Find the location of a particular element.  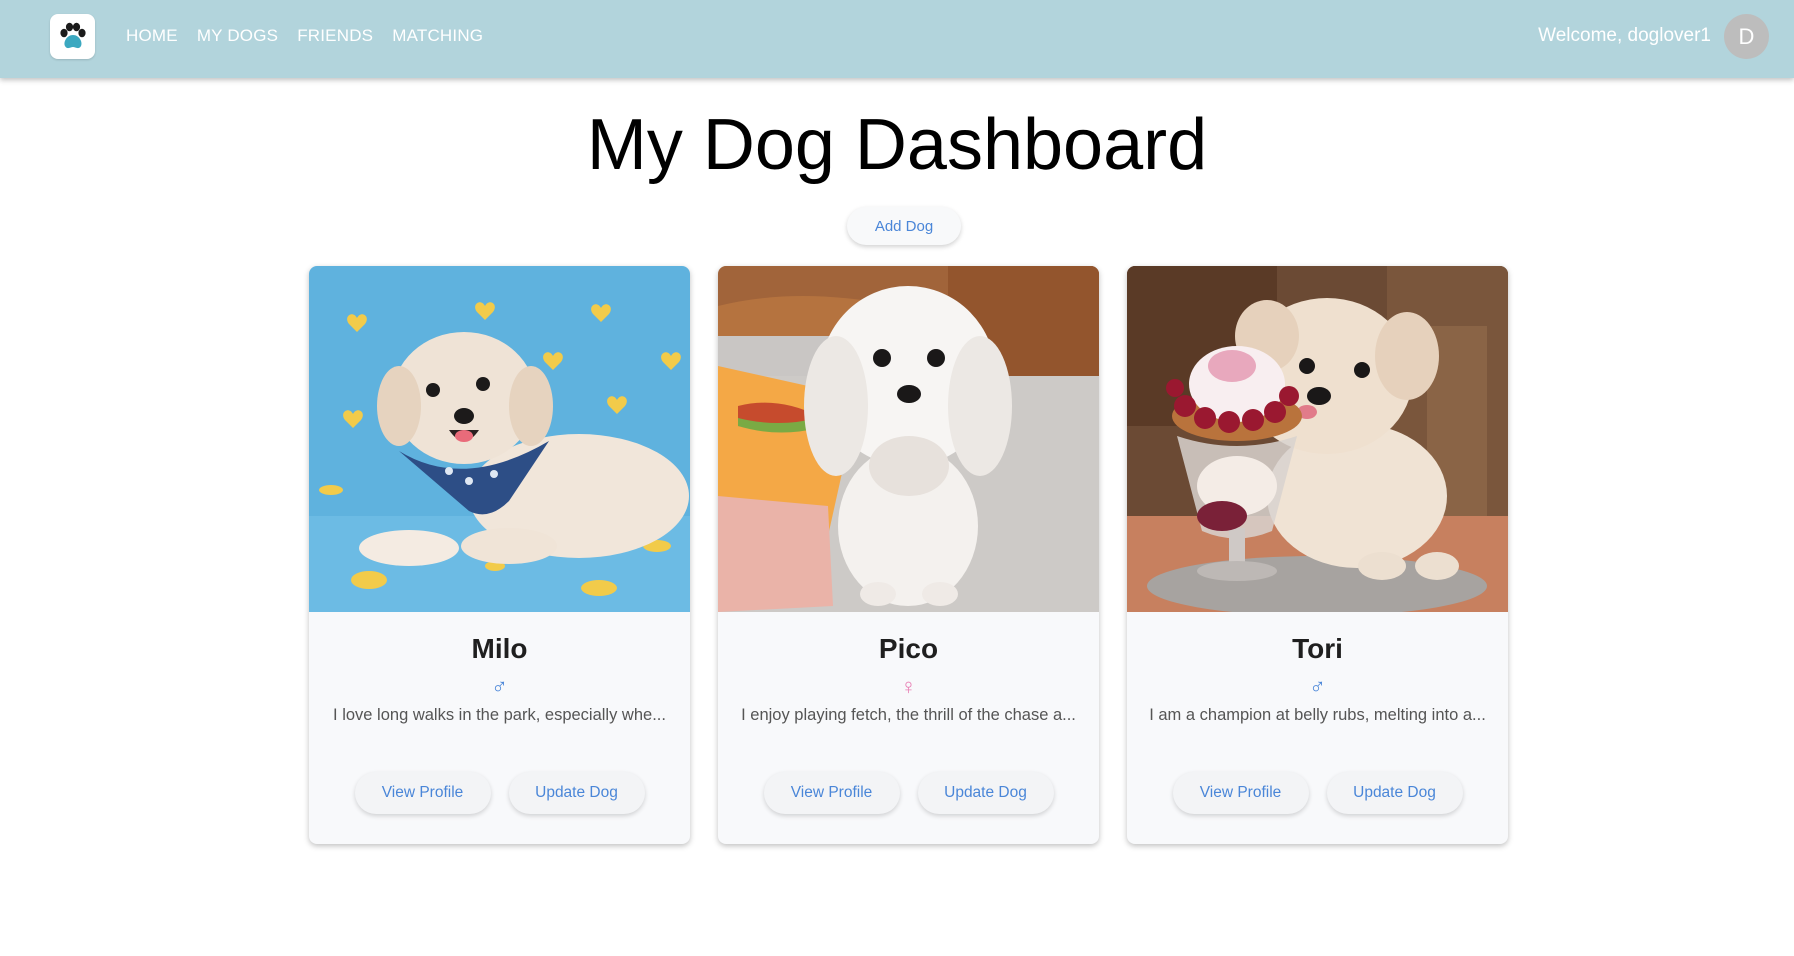

app-logo is located at coordinates (72, 36).